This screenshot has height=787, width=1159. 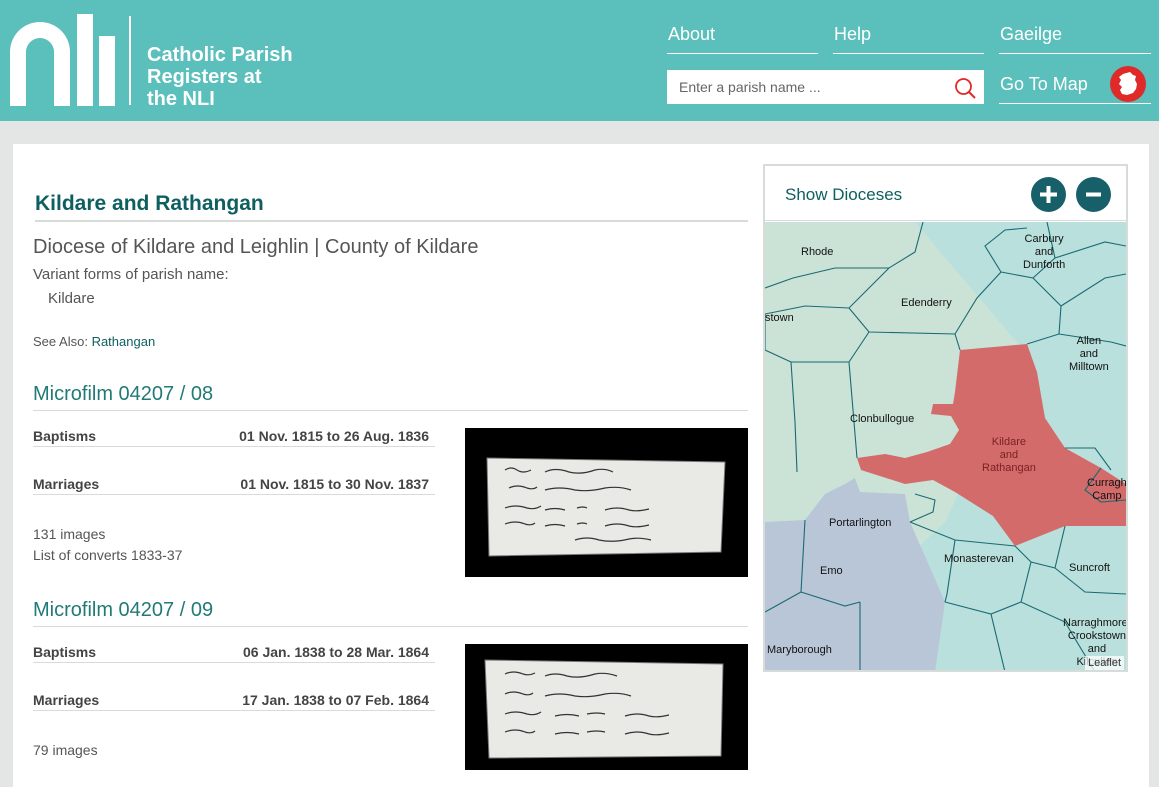 What do you see at coordinates (799, 650) in the screenshot?
I see `map-label-maryborough: Maryborough` at bounding box center [799, 650].